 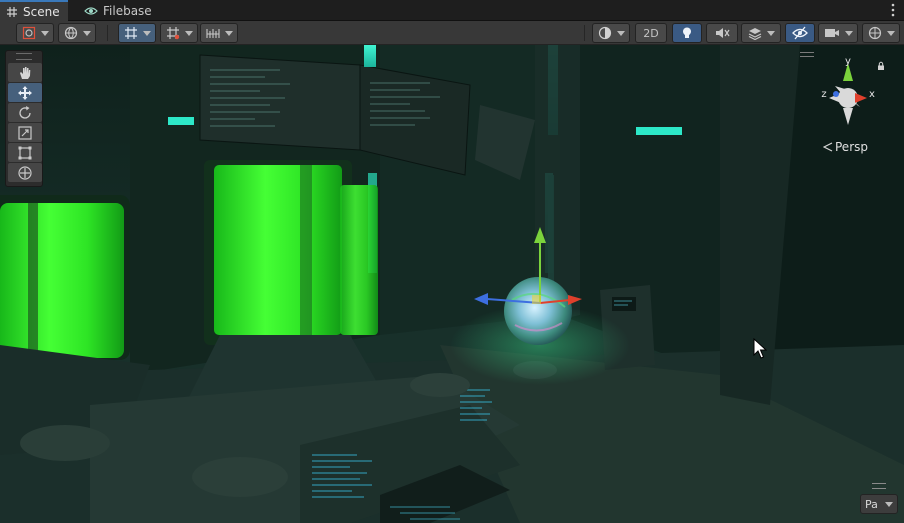 I want to click on increment-snap-icon, so click(x=212, y=33).